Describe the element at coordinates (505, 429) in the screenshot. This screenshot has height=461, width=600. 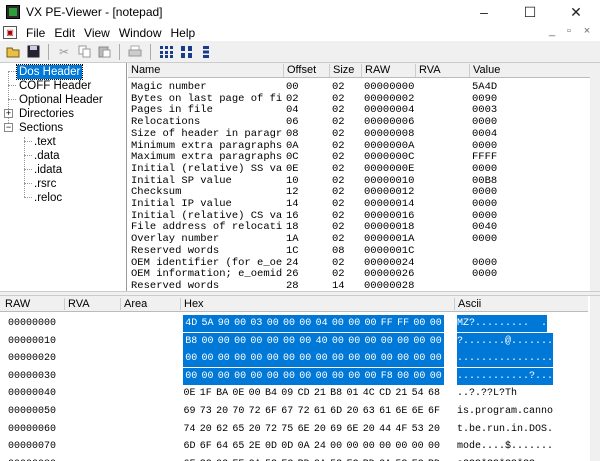
I see `hex-row-ascii: t.be.run.in.DOS.` at that location.